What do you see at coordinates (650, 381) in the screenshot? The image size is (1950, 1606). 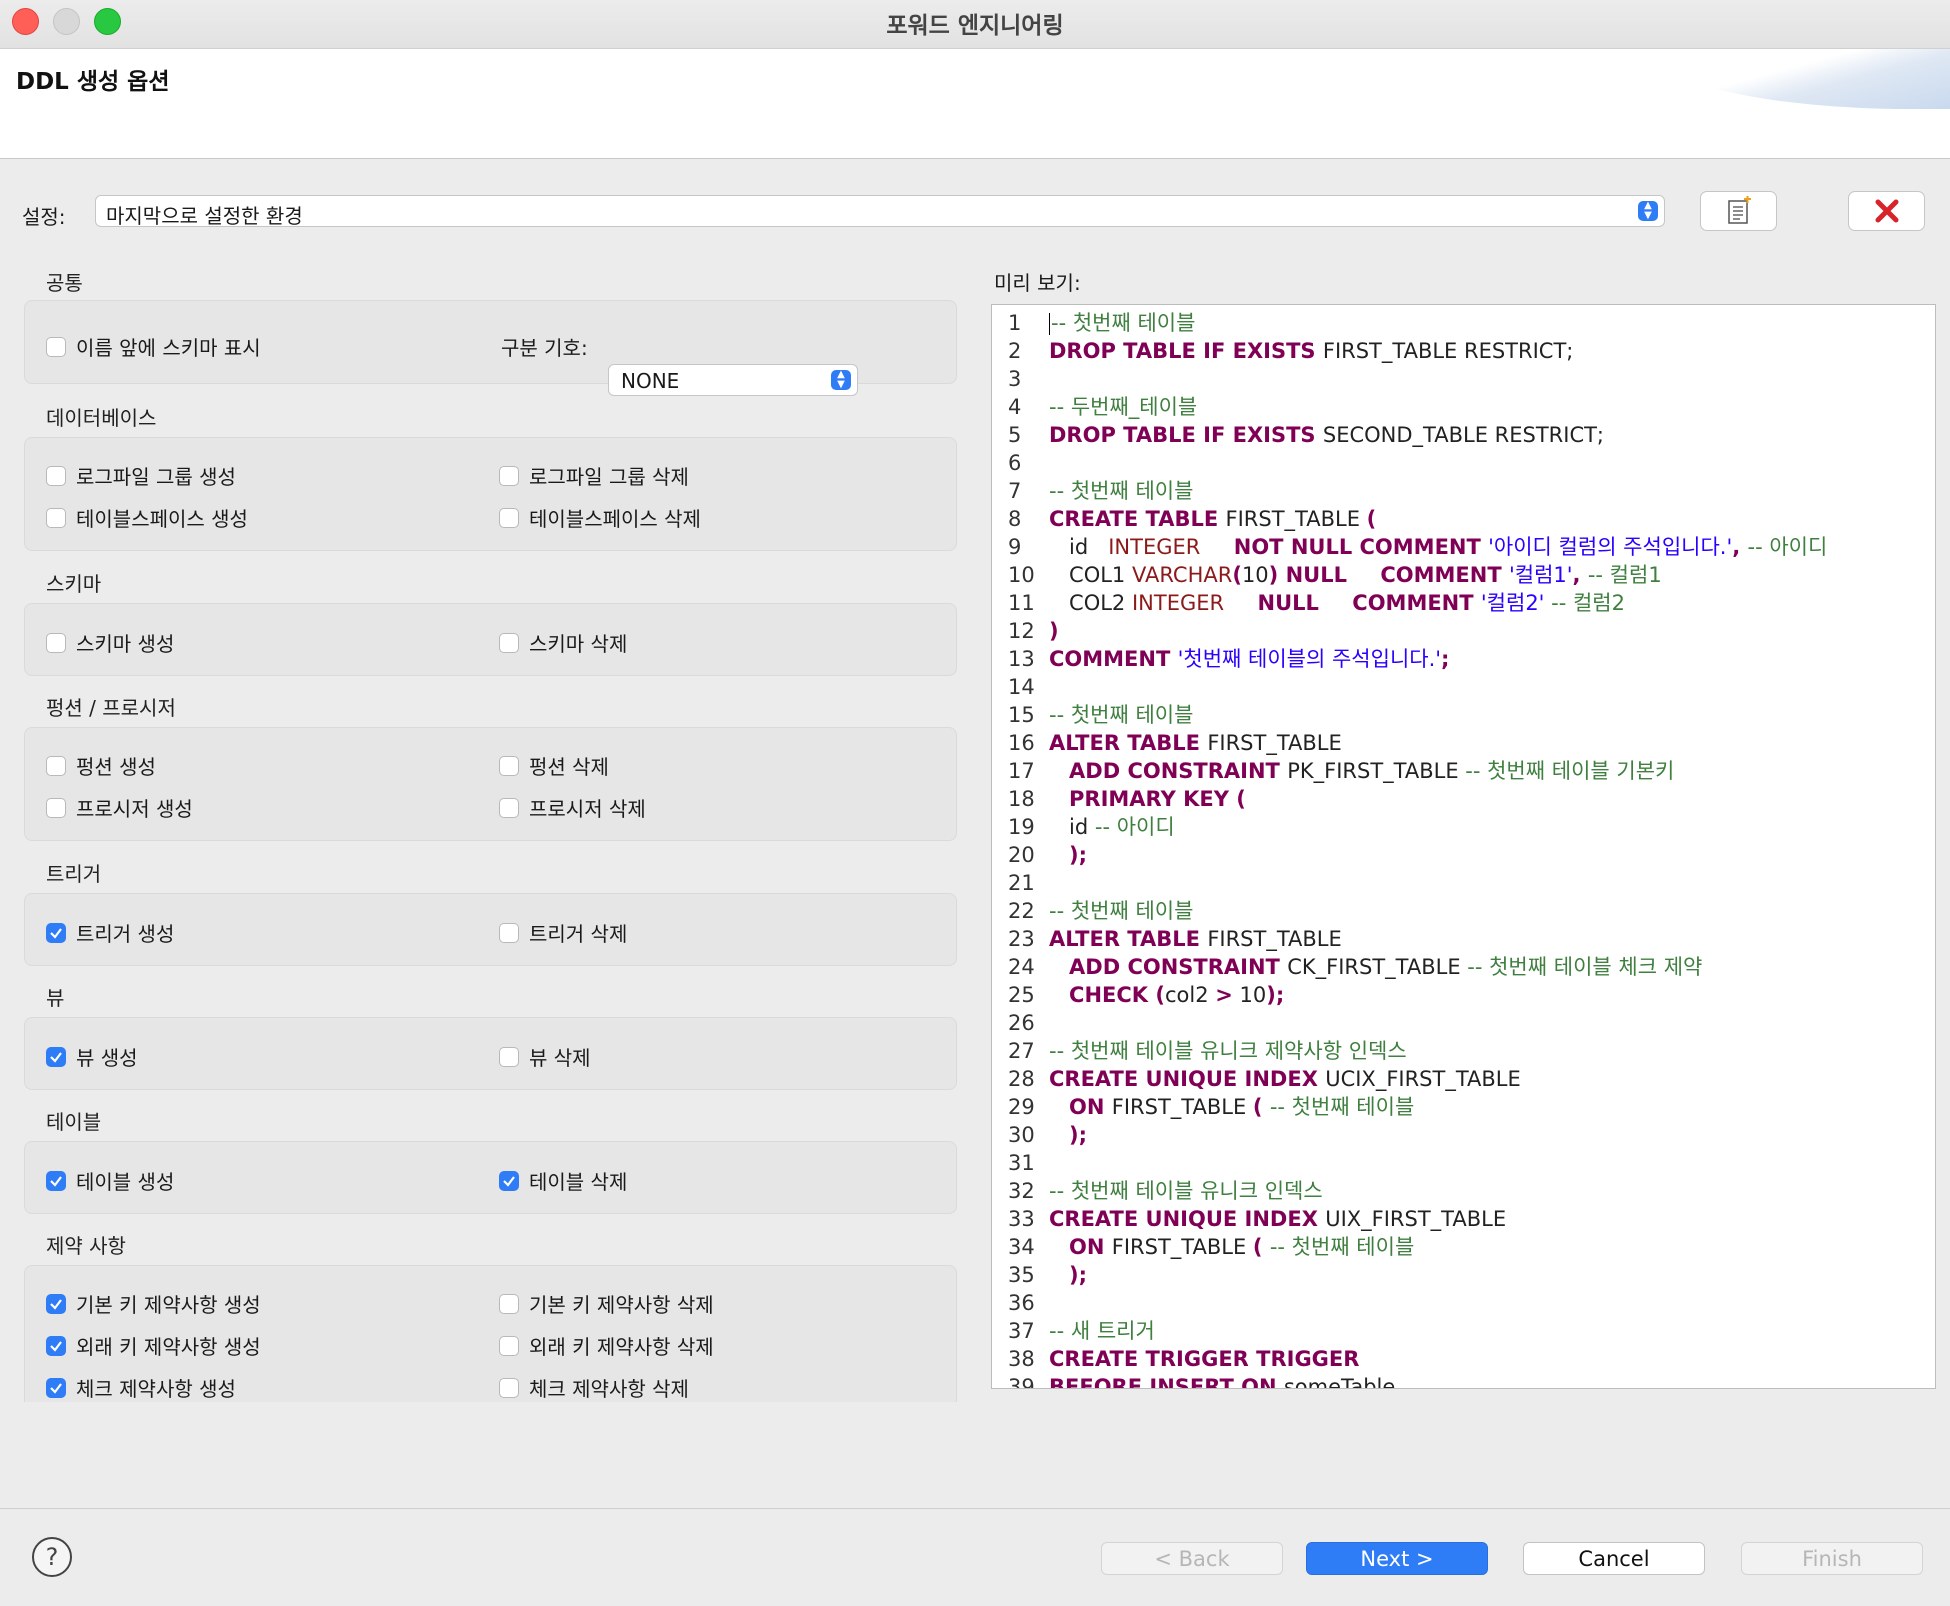 I see `separator-select-value: NONE` at bounding box center [650, 381].